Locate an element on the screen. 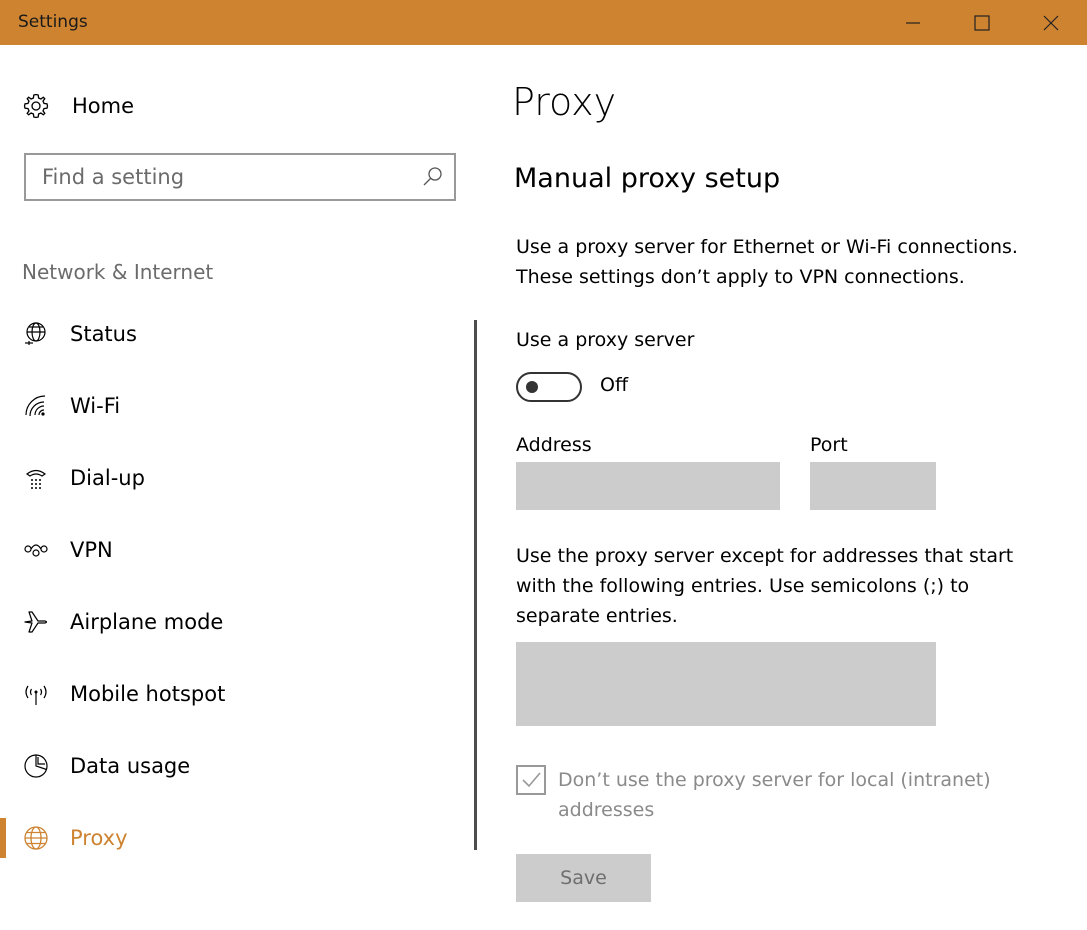 Image resolution: width=1087 pixels, height=930 pixels. sidebar-item-label: Data usage is located at coordinates (130, 766).